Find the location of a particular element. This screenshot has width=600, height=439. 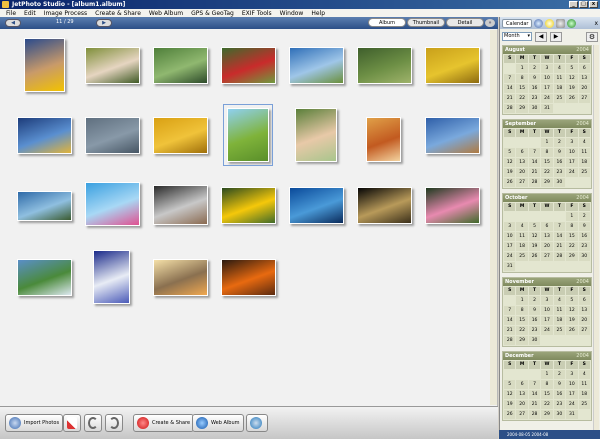

crop-button is located at coordinates (72, 423).